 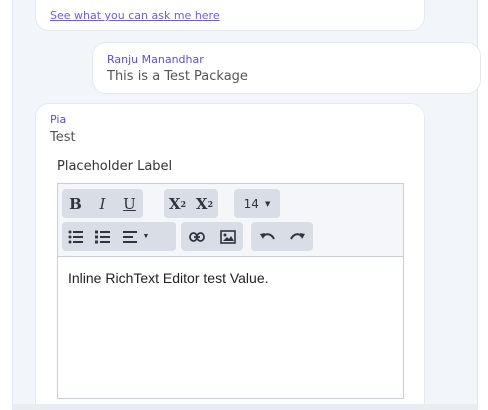 I want to click on script-group: X2 X2, so click(x=191, y=203).